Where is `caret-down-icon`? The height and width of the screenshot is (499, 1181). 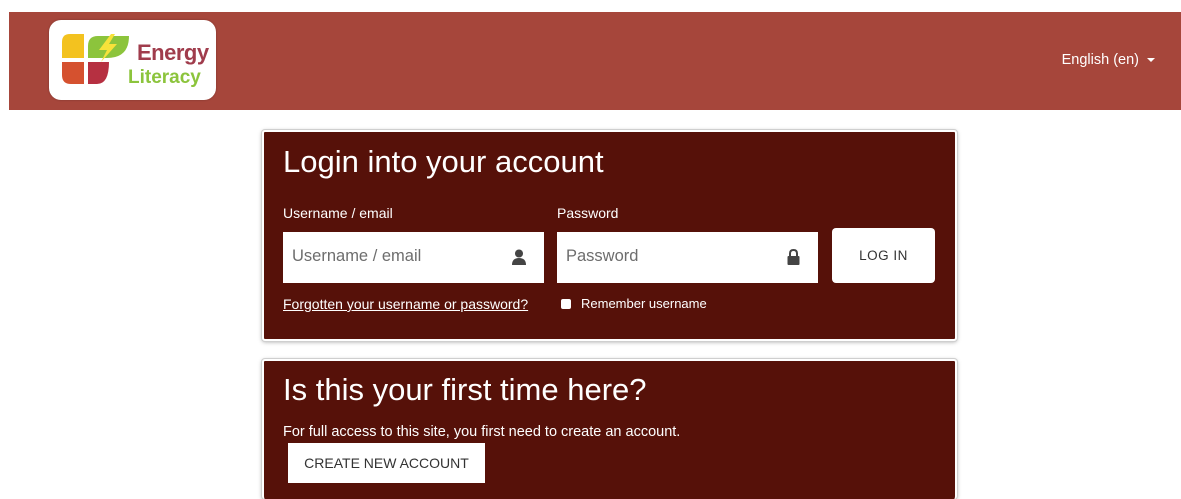 caret-down-icon is located at coordinates (1151, 60).